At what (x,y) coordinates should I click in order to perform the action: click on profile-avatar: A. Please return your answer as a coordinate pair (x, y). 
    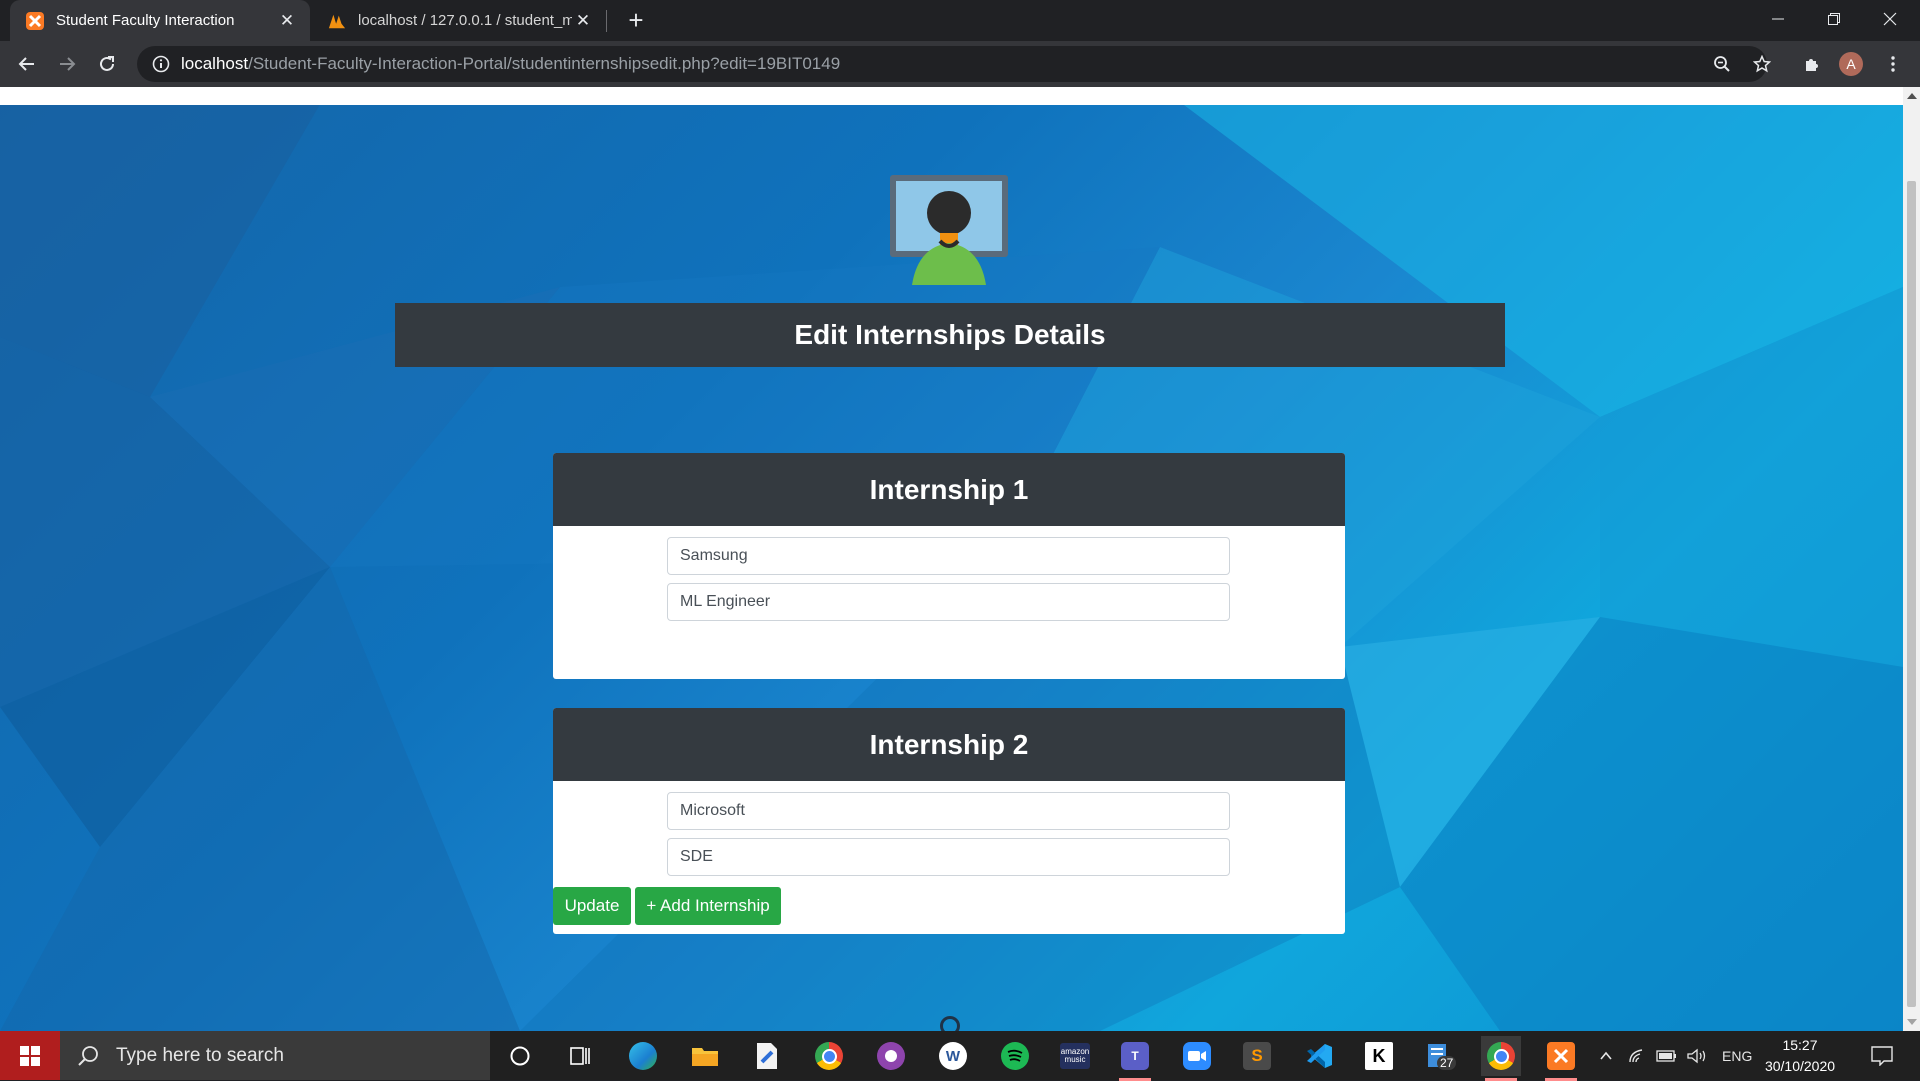
    Looking at the image, I should click on (1851, 64).